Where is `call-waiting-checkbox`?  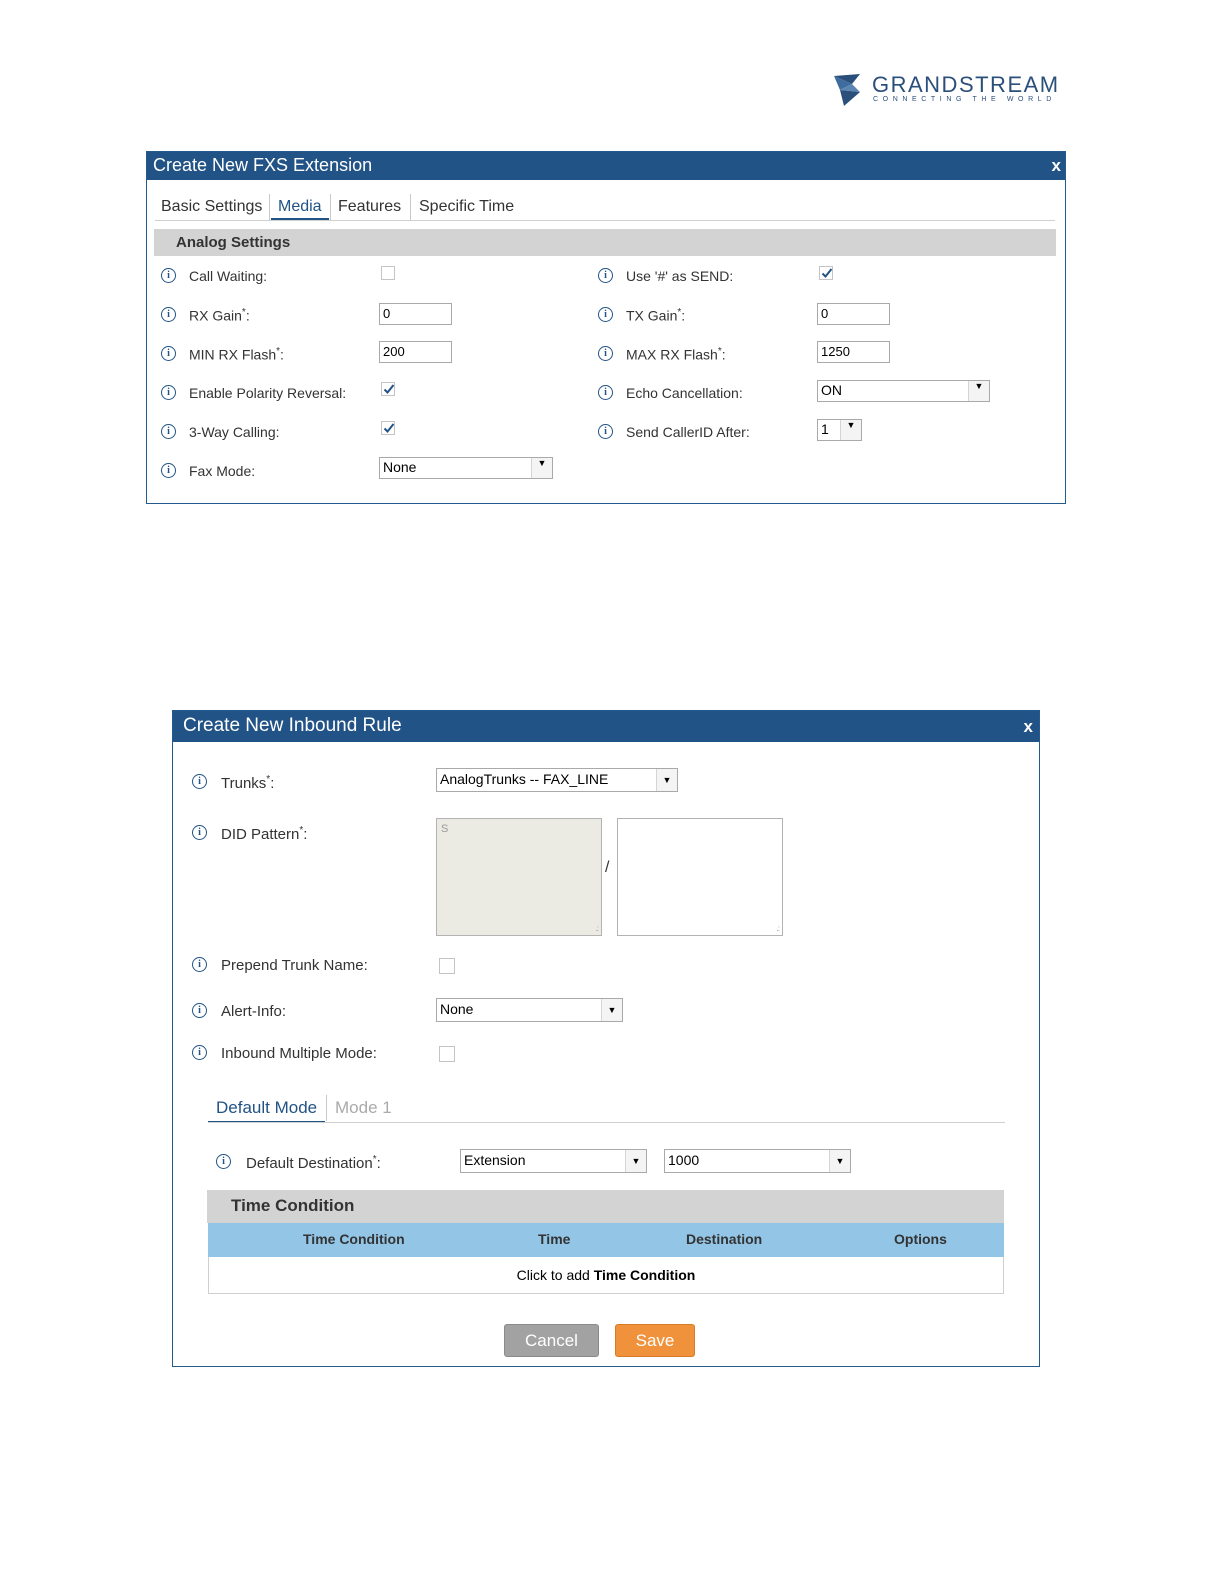
call-waiting-checkbox is located at coordinates (388, 273).